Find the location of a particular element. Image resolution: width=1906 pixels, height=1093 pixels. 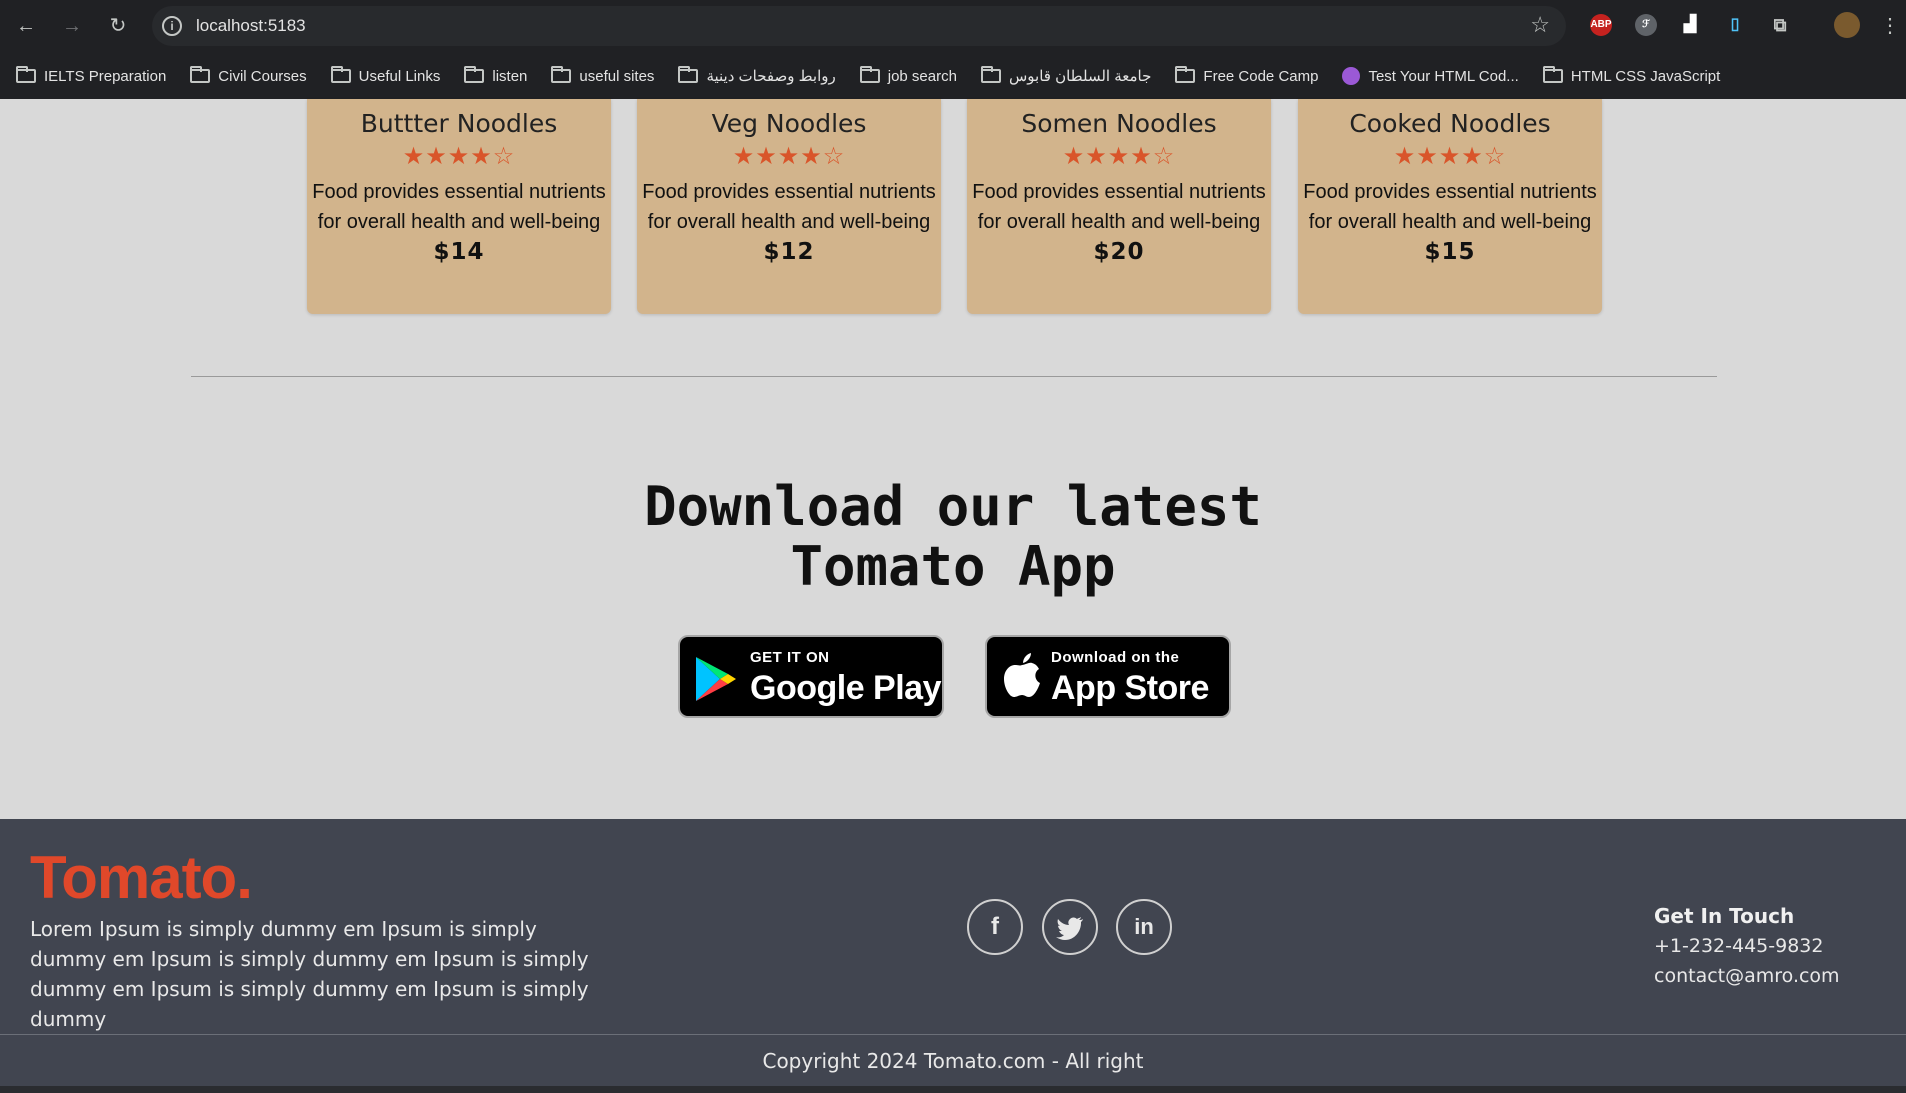

food-price: $15 is located at coordinates (1450, 252).